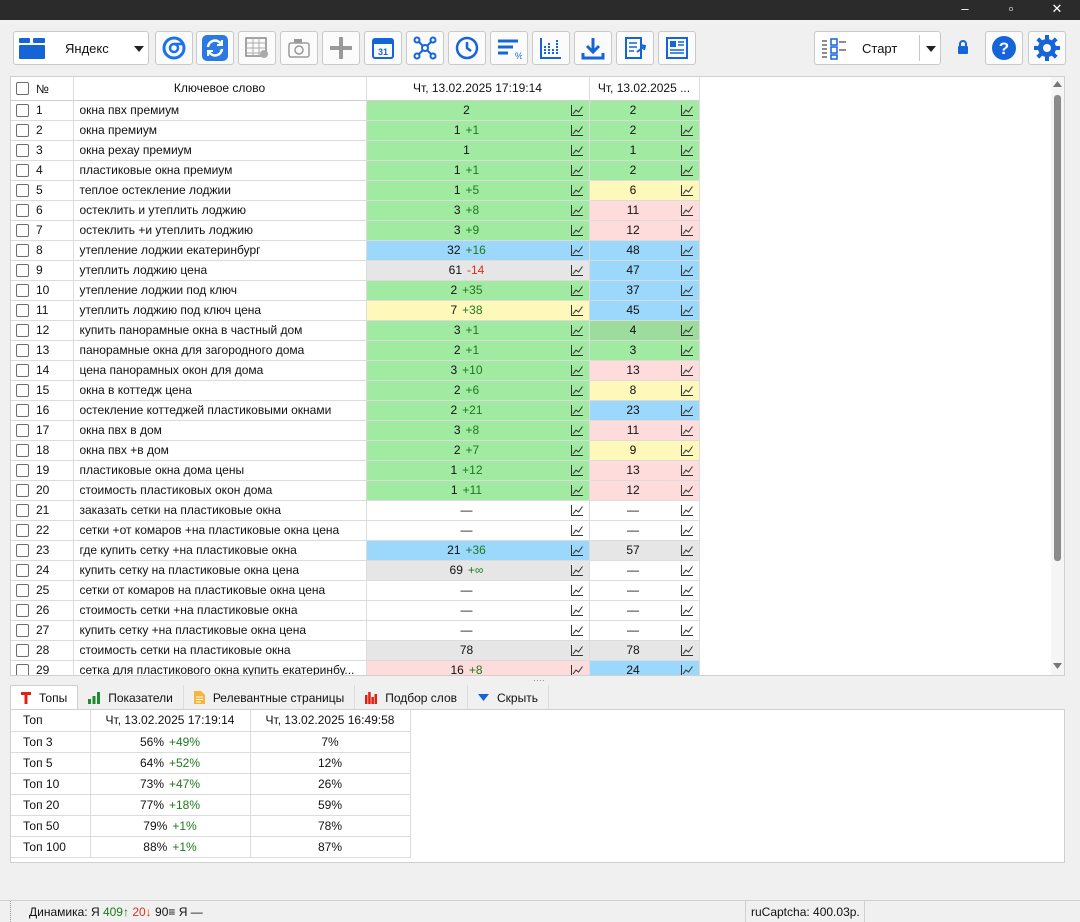 This screenshot has height=922, width=1080. What do you see at coordinates (355, 450) in the screenshot?
I see `table-row: 18 окна пвх +в дом 2 +7 9` at bounding box center [355, 450].